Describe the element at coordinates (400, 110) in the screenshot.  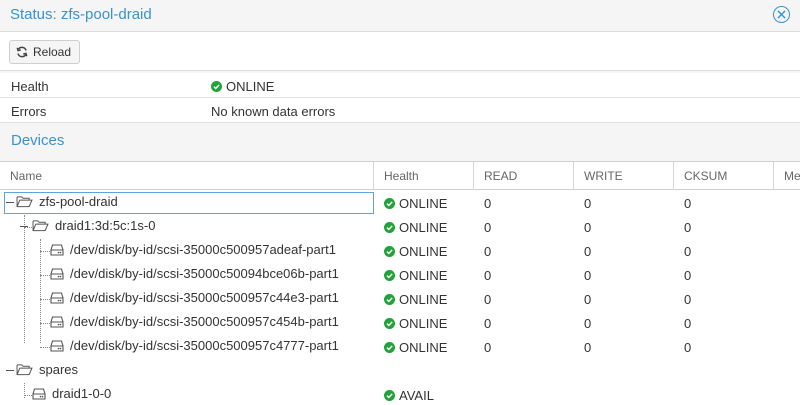
I see `errors-row: Errors No known data errors` at that location.